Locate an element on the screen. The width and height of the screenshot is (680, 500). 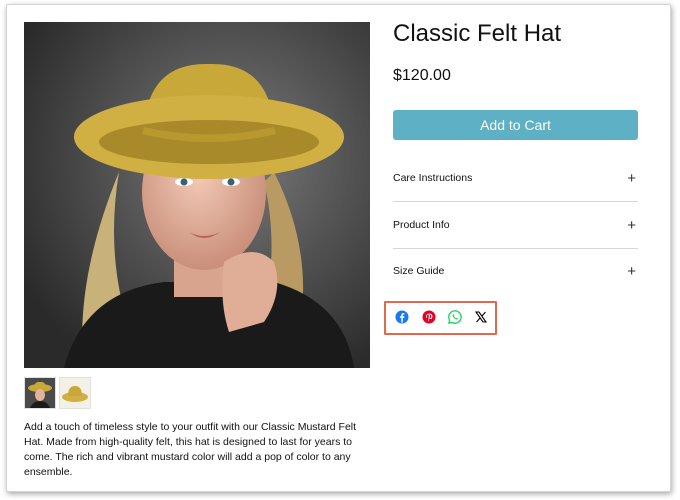
thumbnail-model-image is located at coordinates (40, 393).